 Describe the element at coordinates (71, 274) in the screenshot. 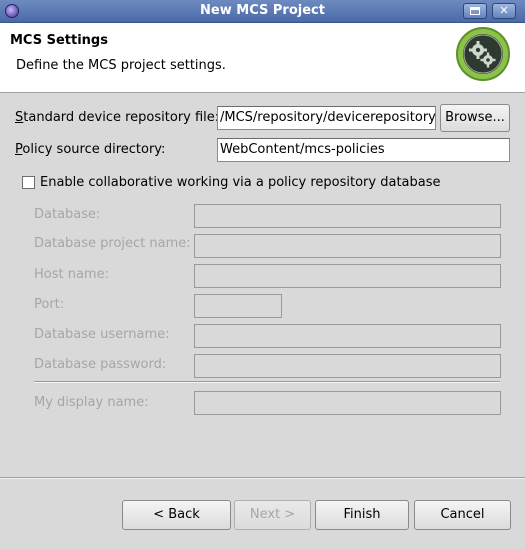

I see `host-name-label: Host name:` at that location.